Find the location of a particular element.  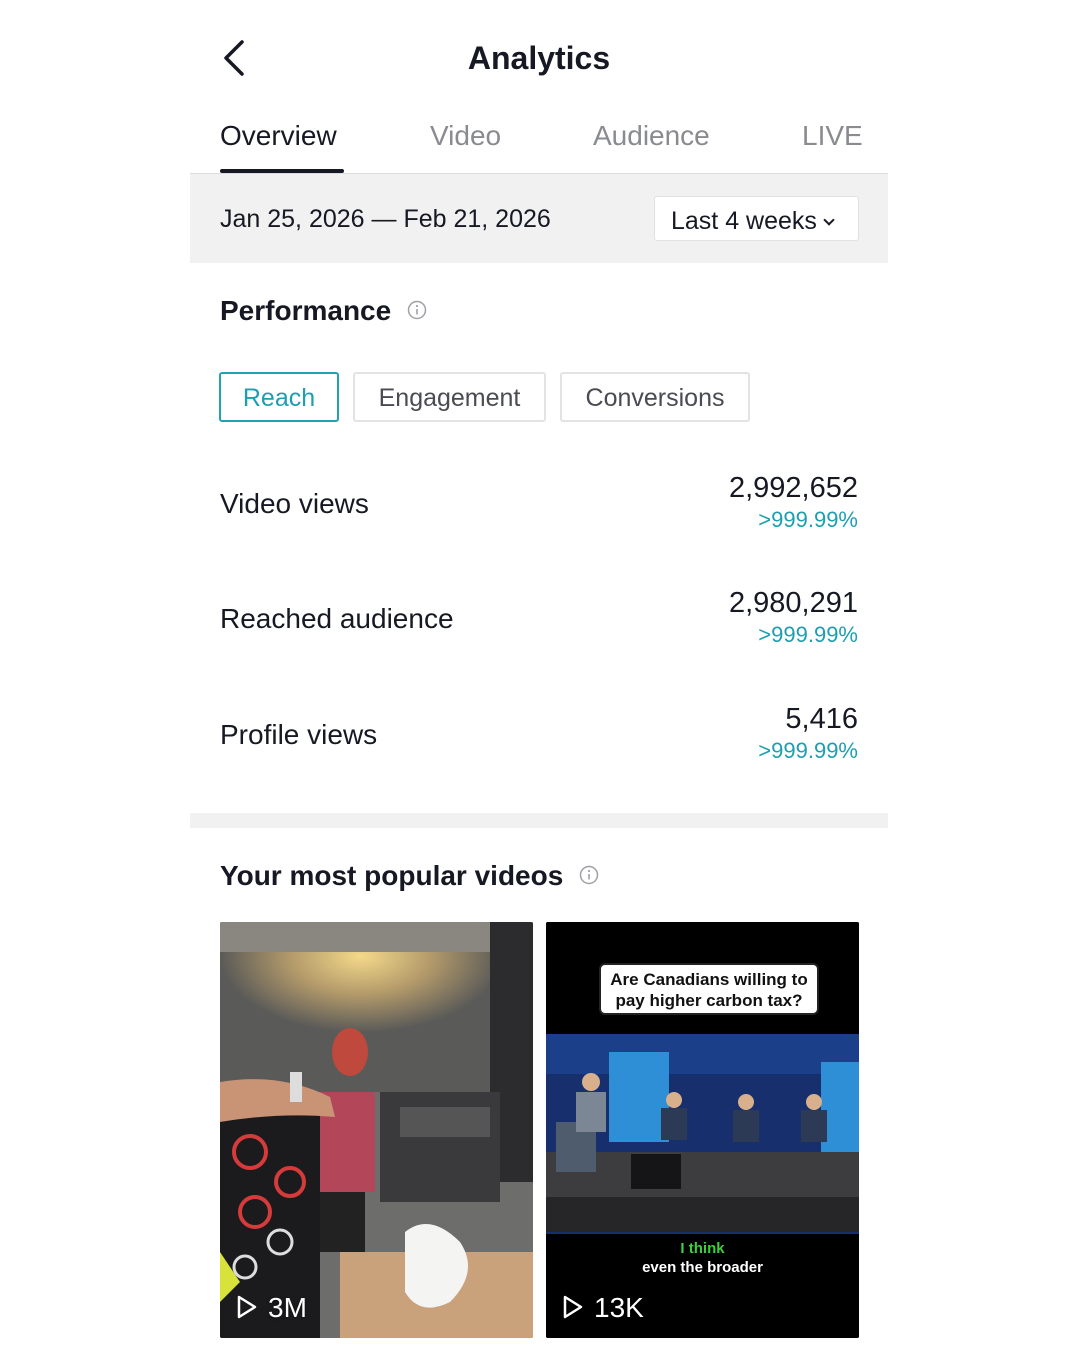

metric-label: Reached audience is located at coordinates (337, 618).